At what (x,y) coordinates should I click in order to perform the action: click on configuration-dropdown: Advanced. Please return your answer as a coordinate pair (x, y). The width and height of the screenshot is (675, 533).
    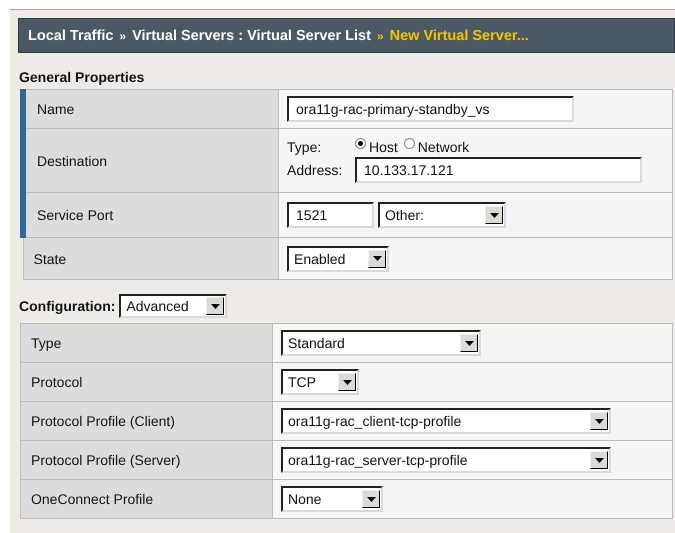
    Looking at the image, I should click on (173, 306).